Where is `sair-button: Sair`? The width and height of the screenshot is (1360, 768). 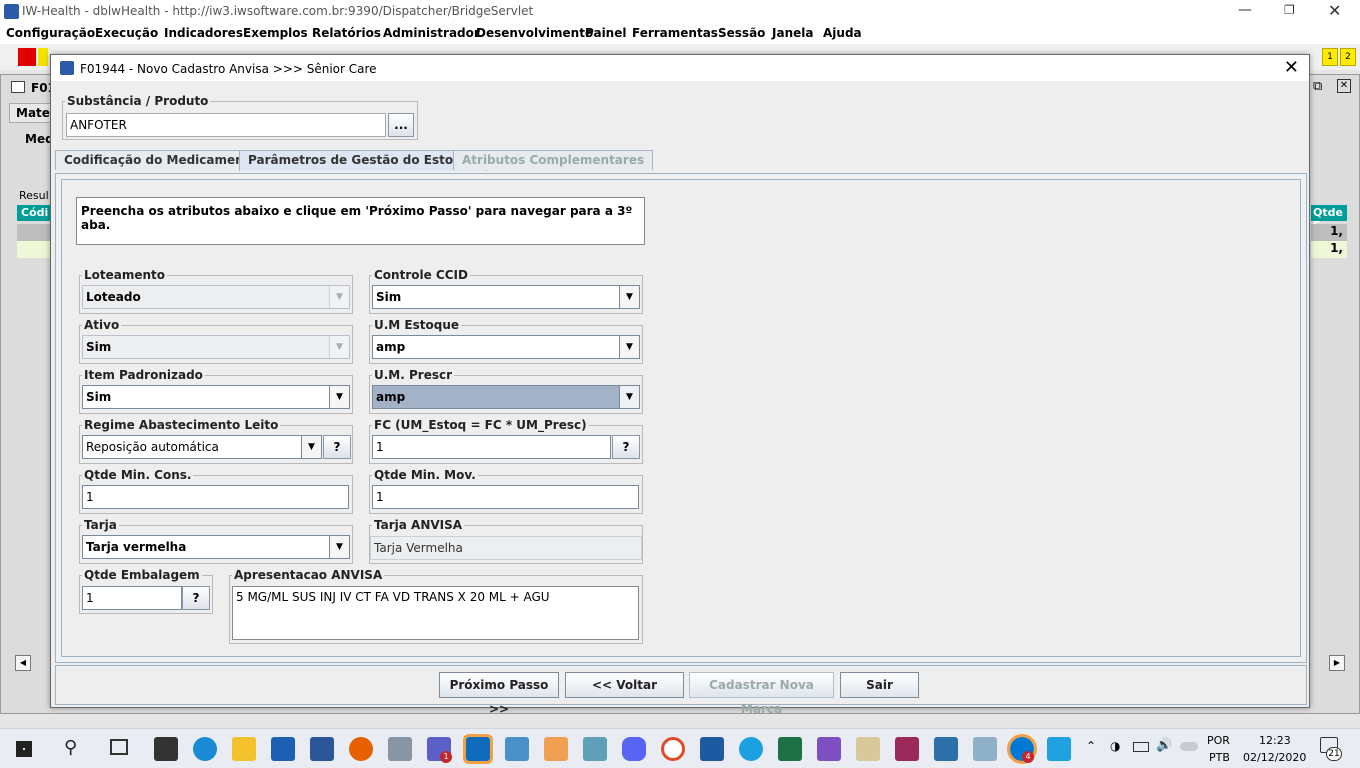 sair-button: Sair is located at coordinates (879, 685).